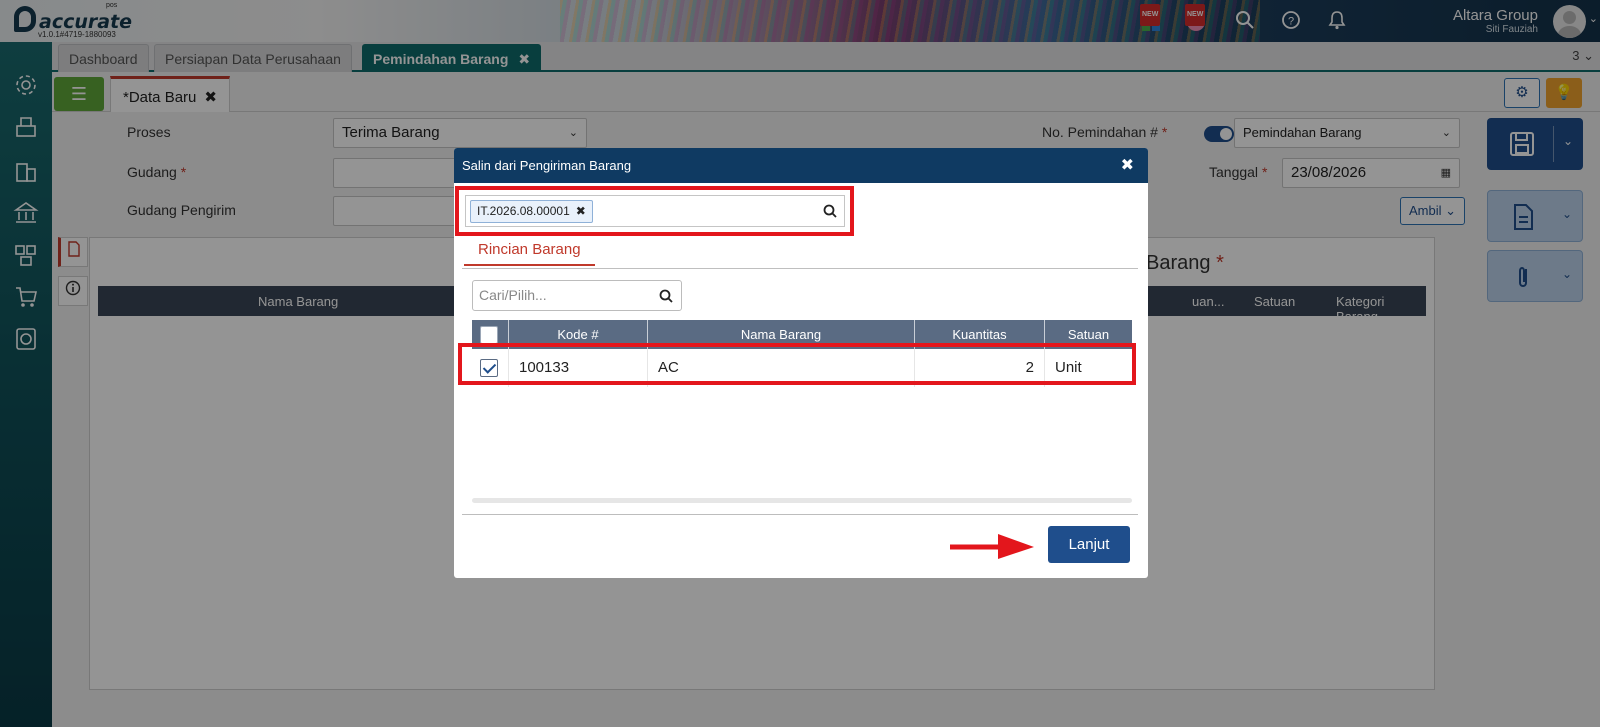 This screenshot has height=727, width=1600. I want to click on dialog-title: Salin dari Pengiriman Barang, so click(547, 165).